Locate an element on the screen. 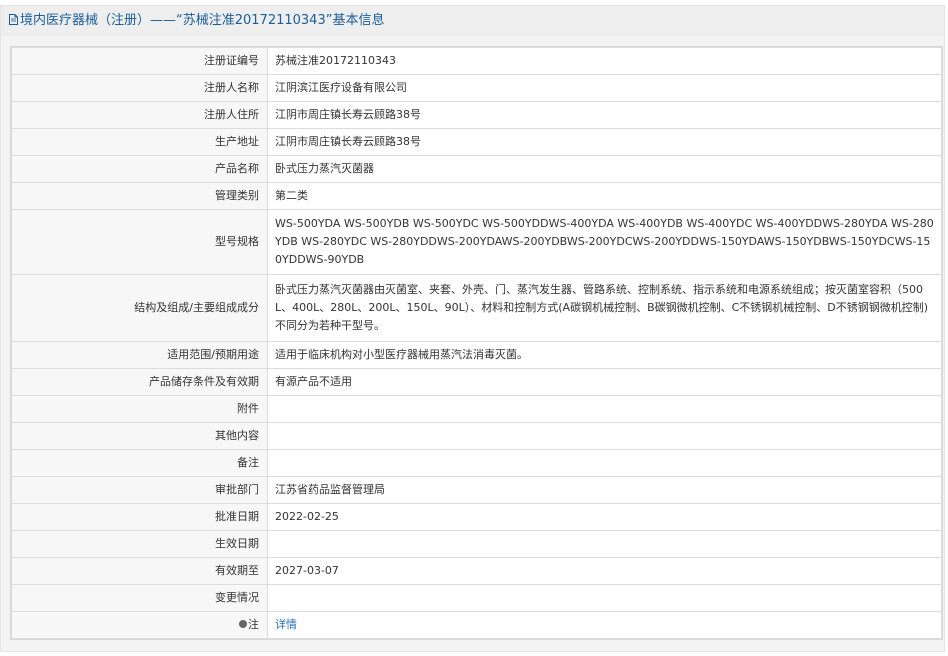 The width and height of the screenshot is (948, 656). page-title-text: 境内医疗器械（注册）——“苏械注准20172110343”基本信息 is located at coordinates (202, 20).